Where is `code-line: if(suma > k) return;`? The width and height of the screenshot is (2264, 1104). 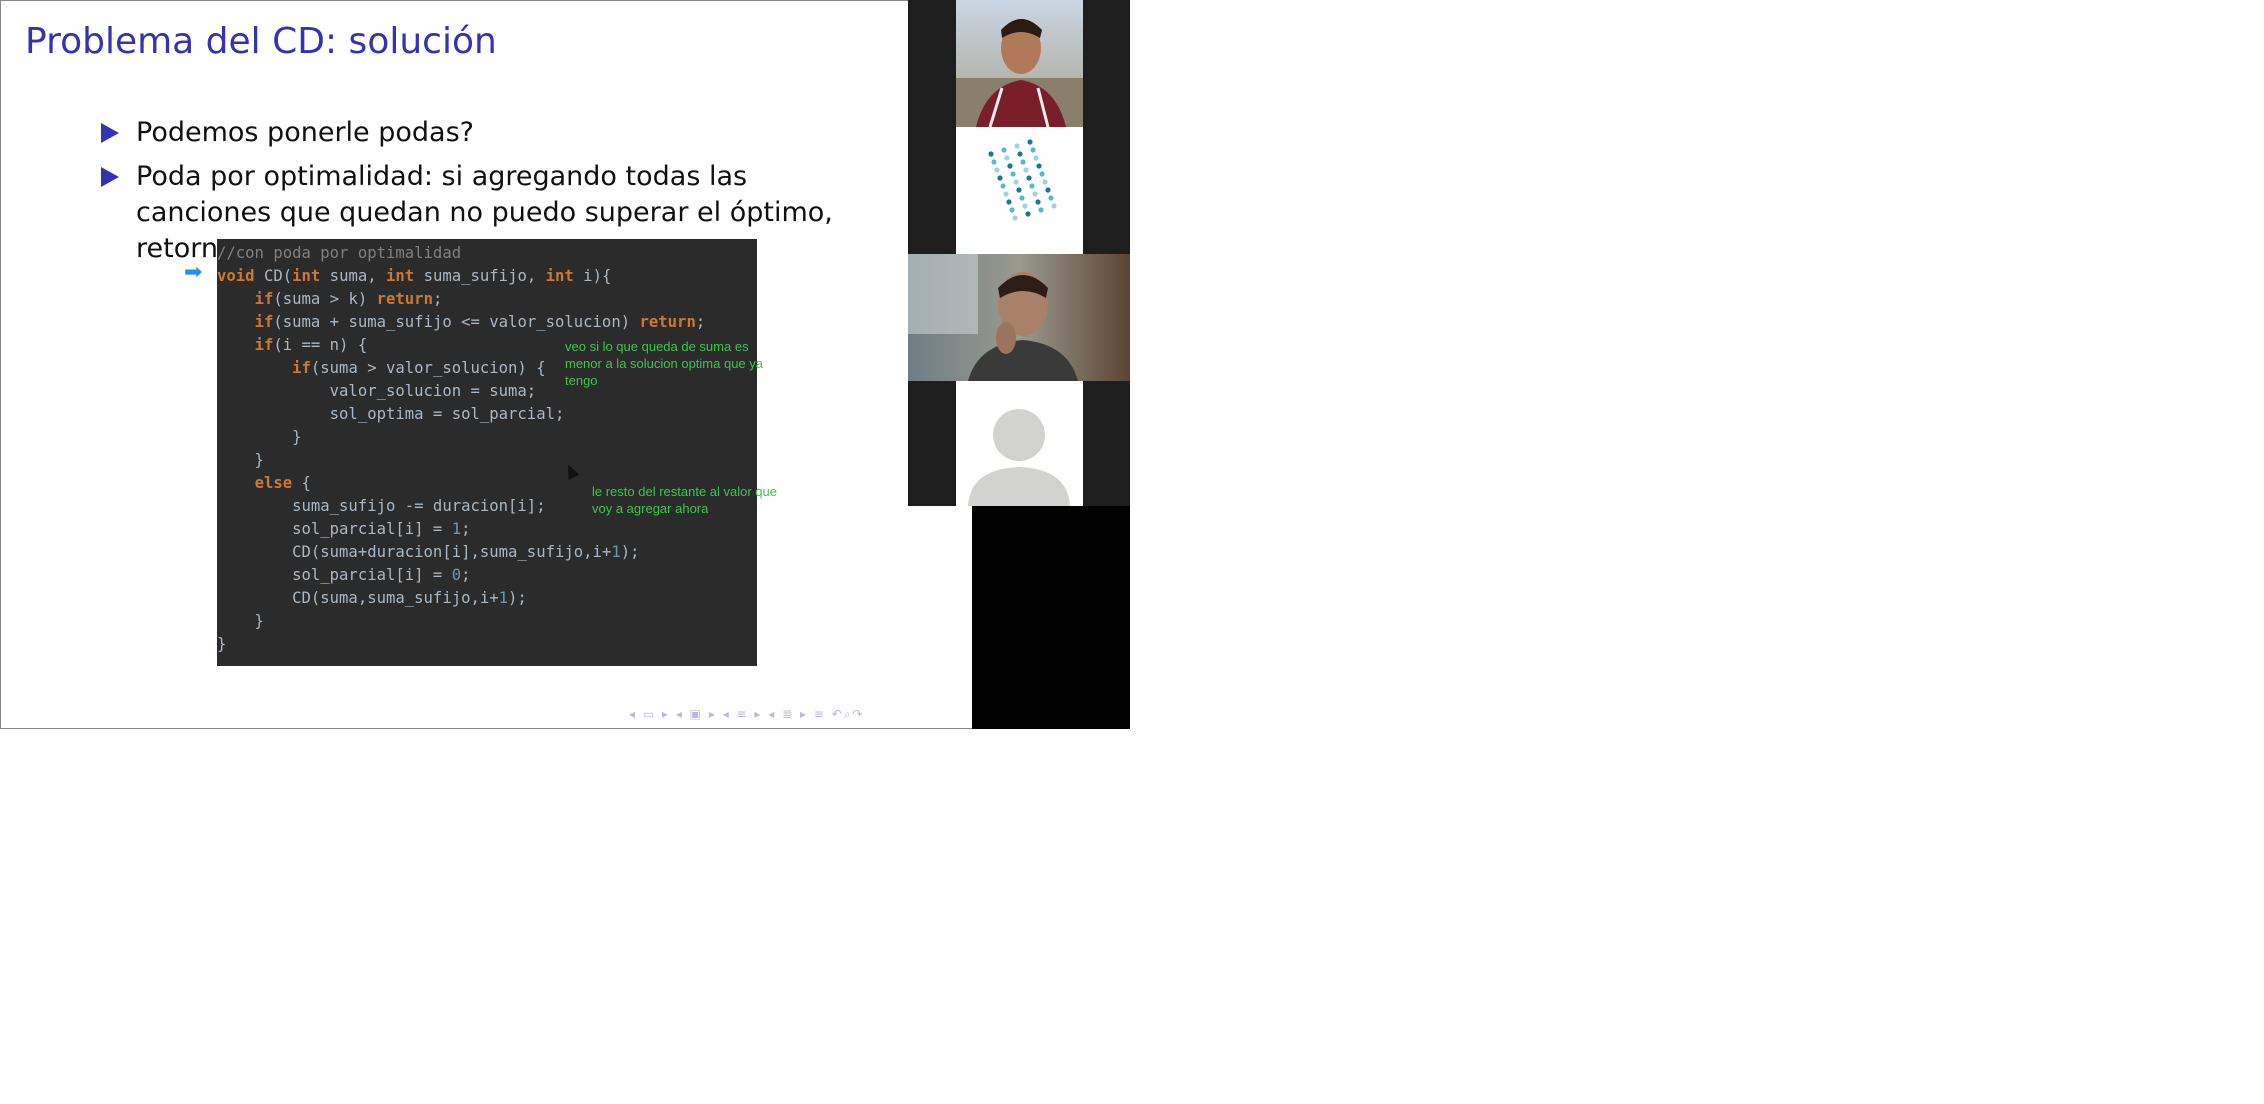 code-line: if(suma > k) return; is located at coordinates (348, 299).